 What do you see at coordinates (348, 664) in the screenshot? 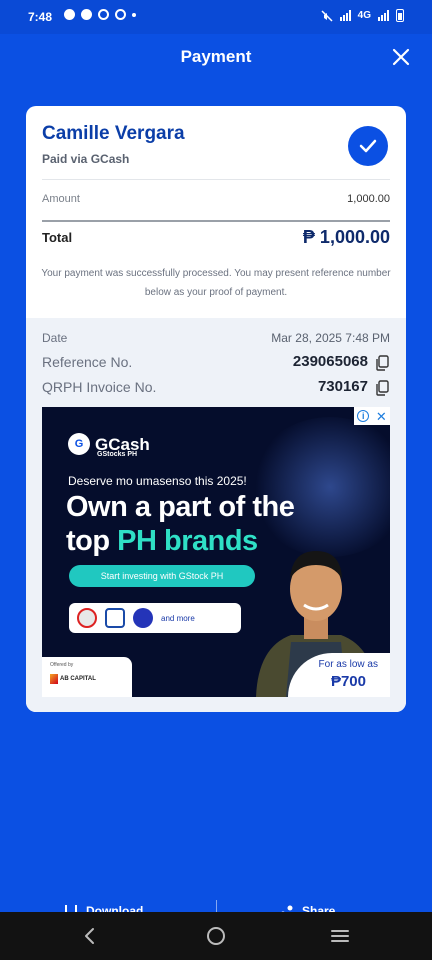
I see `price-prefix: For as low as` at bounding box center [348, 664].